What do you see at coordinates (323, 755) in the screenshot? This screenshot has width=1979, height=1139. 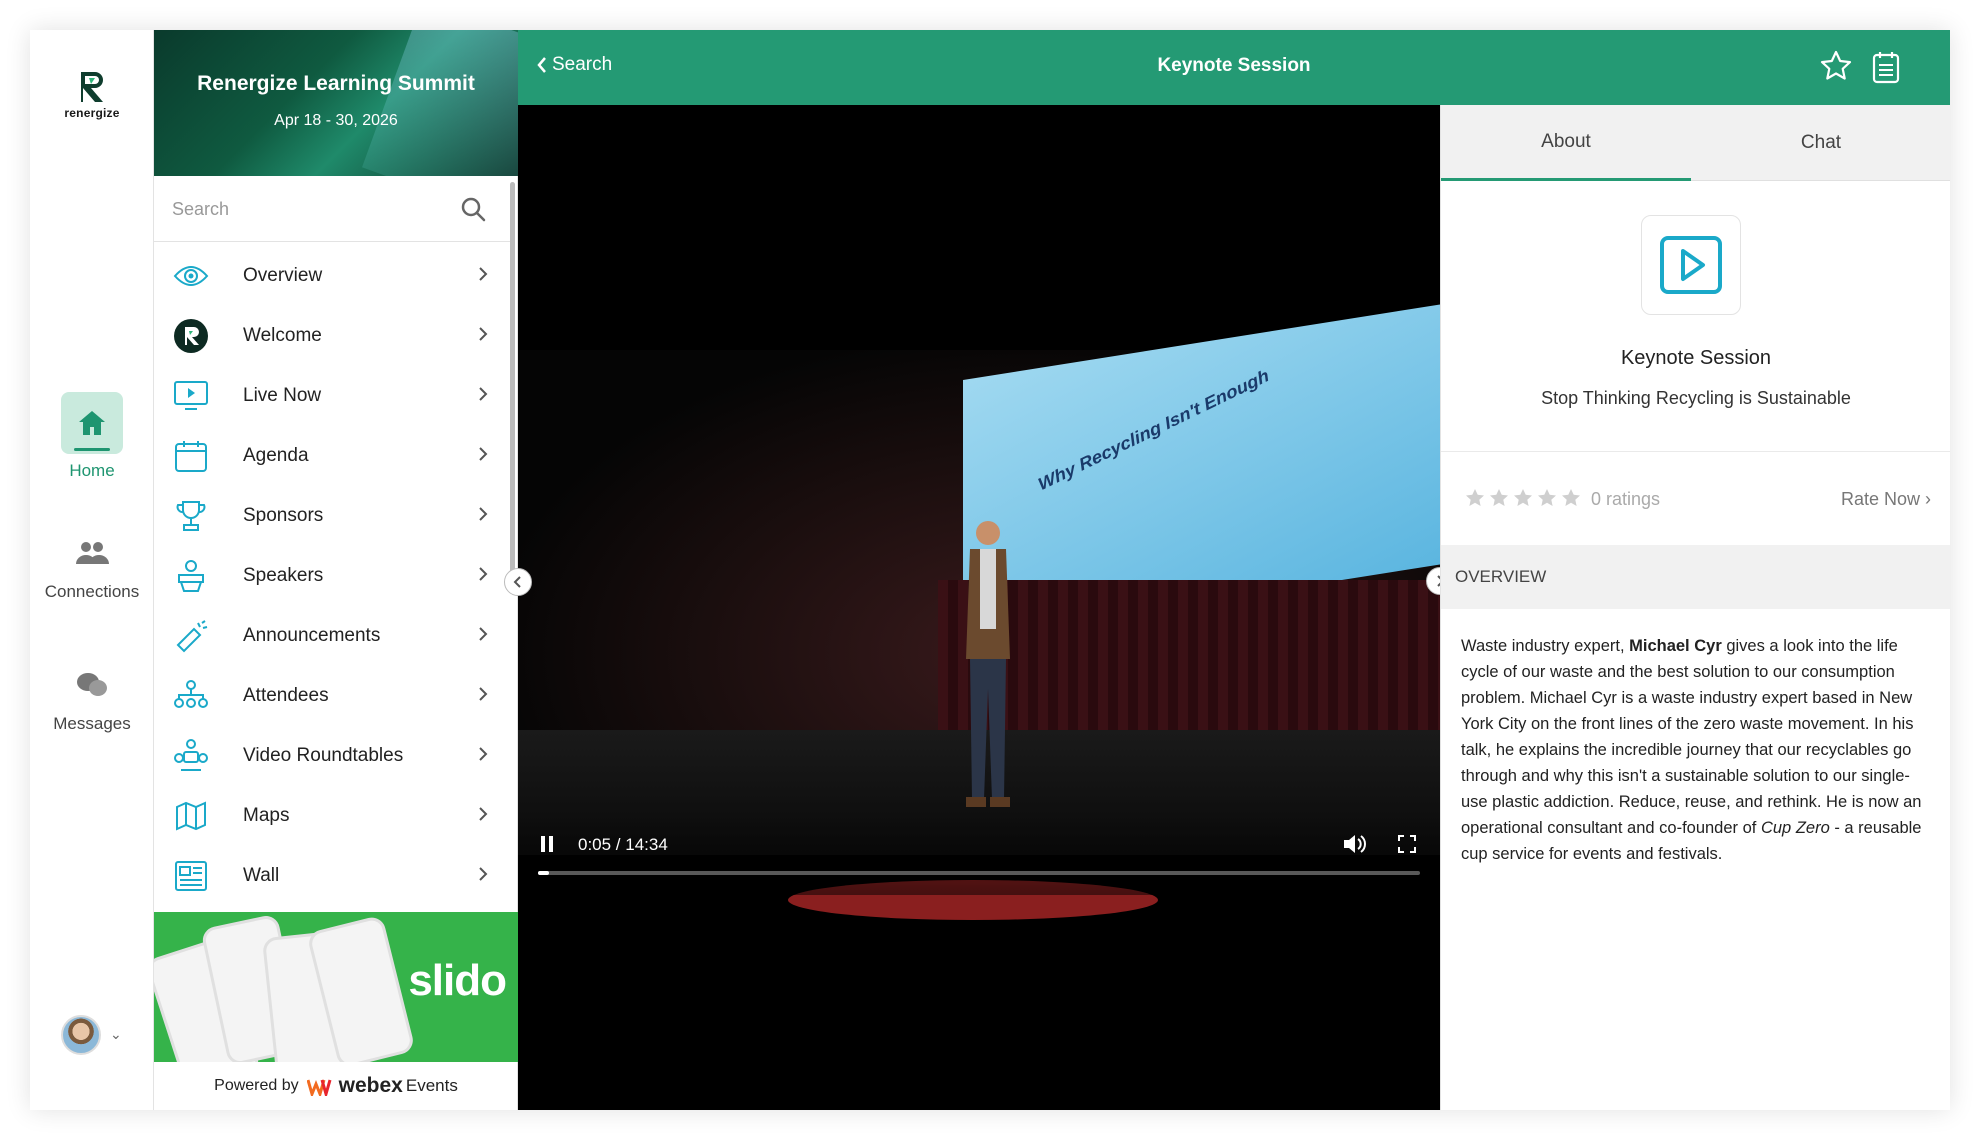 I see `menu-item-label: Video Roundtables` at bounding box center [323, 755].